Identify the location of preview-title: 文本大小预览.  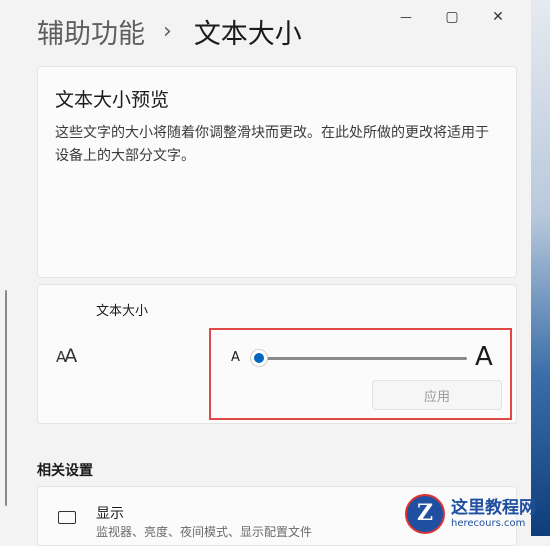
(112, 100).